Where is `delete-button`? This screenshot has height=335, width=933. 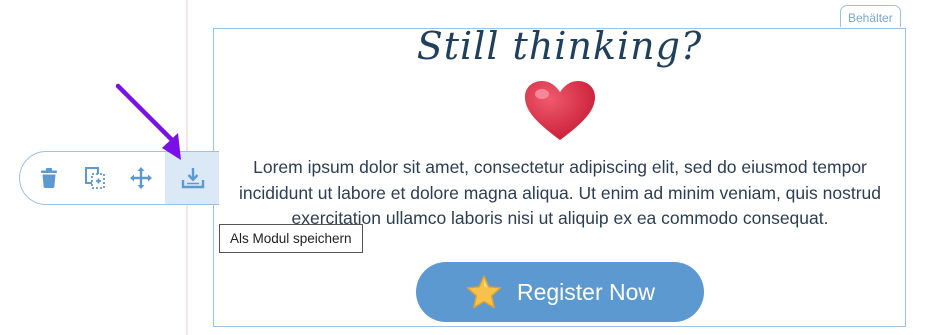
delete-button is located at coordinates (49, 178).